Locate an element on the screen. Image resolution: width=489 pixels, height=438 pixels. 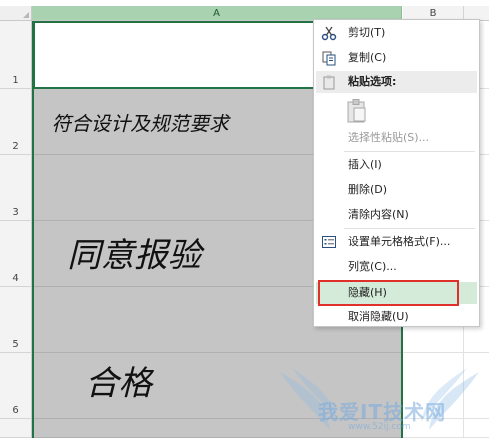
watermark-url: www.52ij.com is located at coordinates (379, 427).